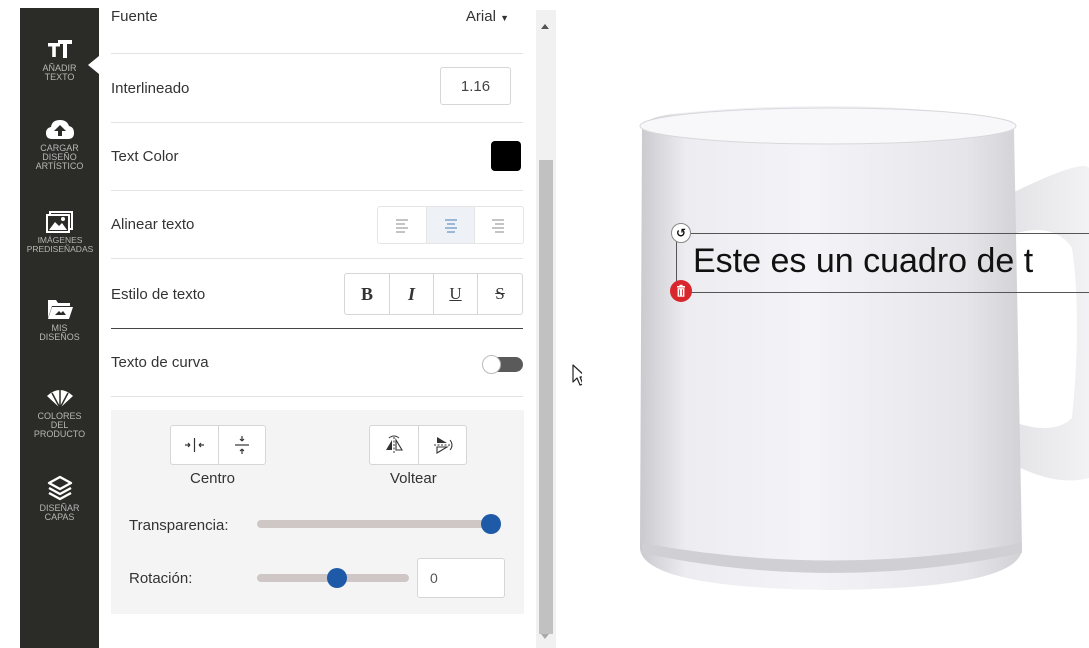 This screenshot has width=1089, height=648. Describe the element at coordinates (863, 261) in the screenshot. I see `canvas-text-object: Este es un cuadro de t` at that location.